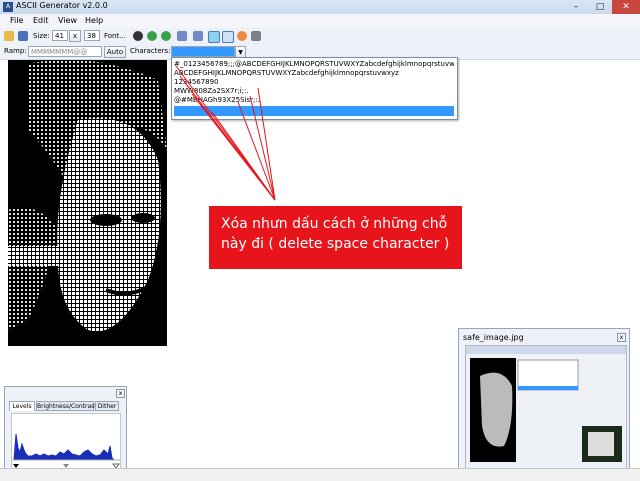 The width and height of the screenshot is (640, 481). I want to click on tab-levels: Levels, so click(22, 406).